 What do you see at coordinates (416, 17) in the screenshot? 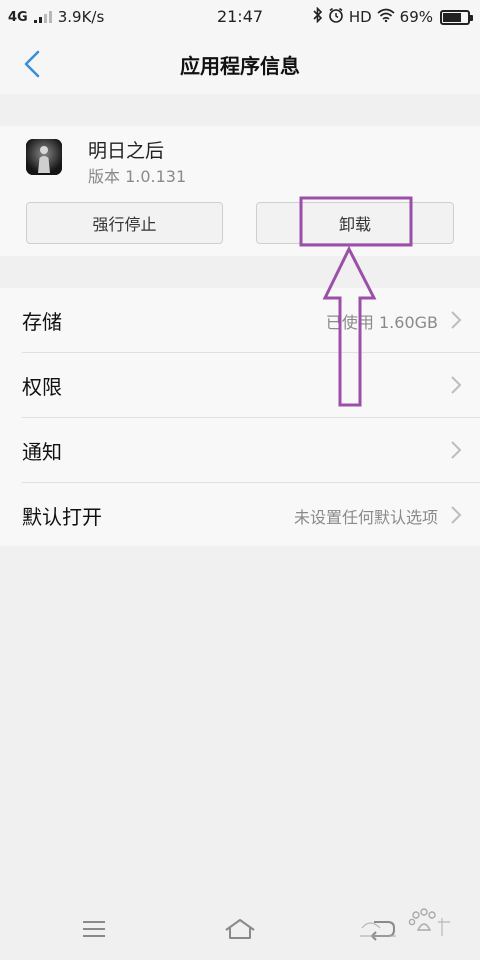
I see `battery-percent: 69%` at bounding box center [416, 17].